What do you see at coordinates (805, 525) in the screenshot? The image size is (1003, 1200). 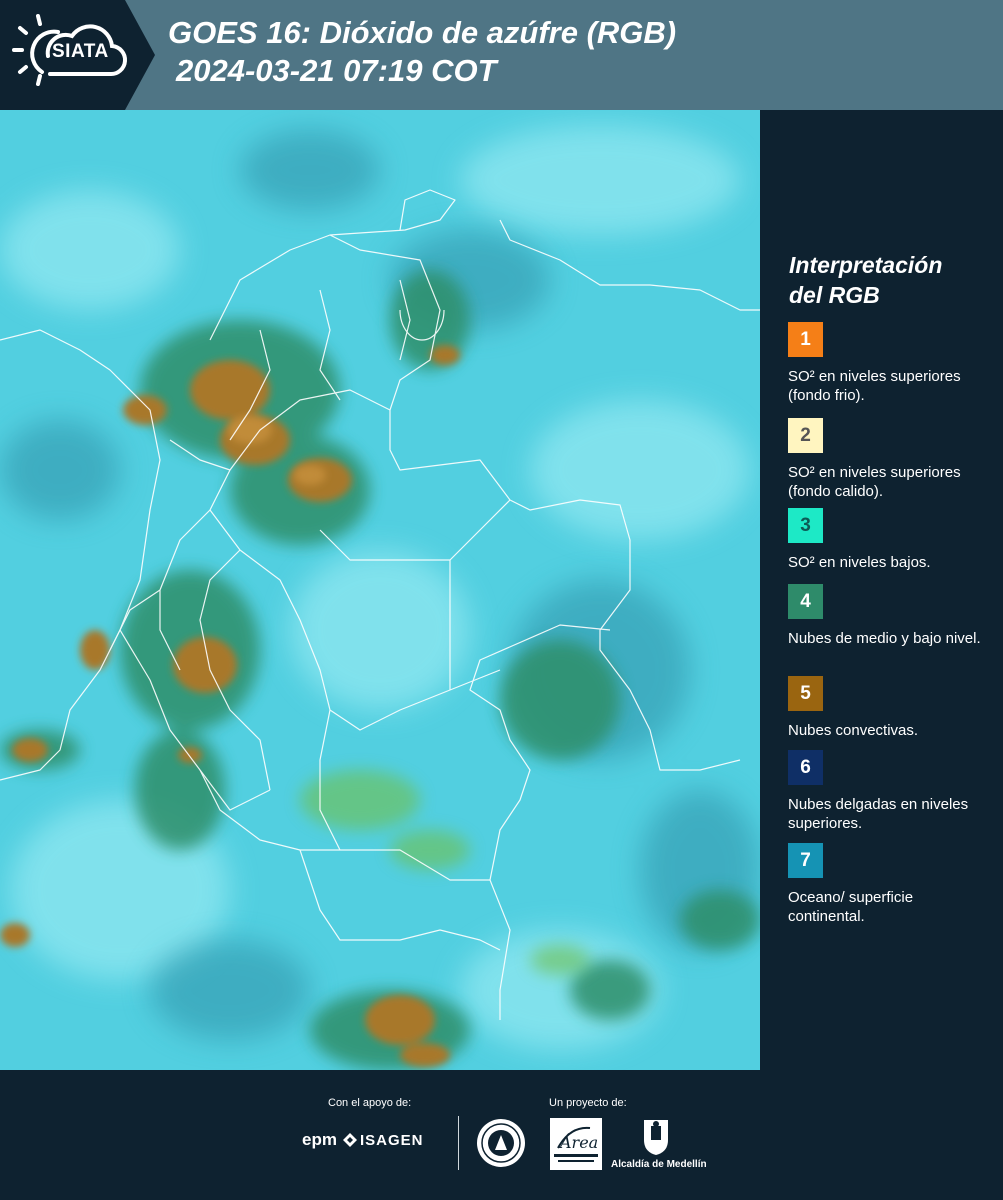 I see `legend-swatch-3: 3` at bounding box center [805, 525].